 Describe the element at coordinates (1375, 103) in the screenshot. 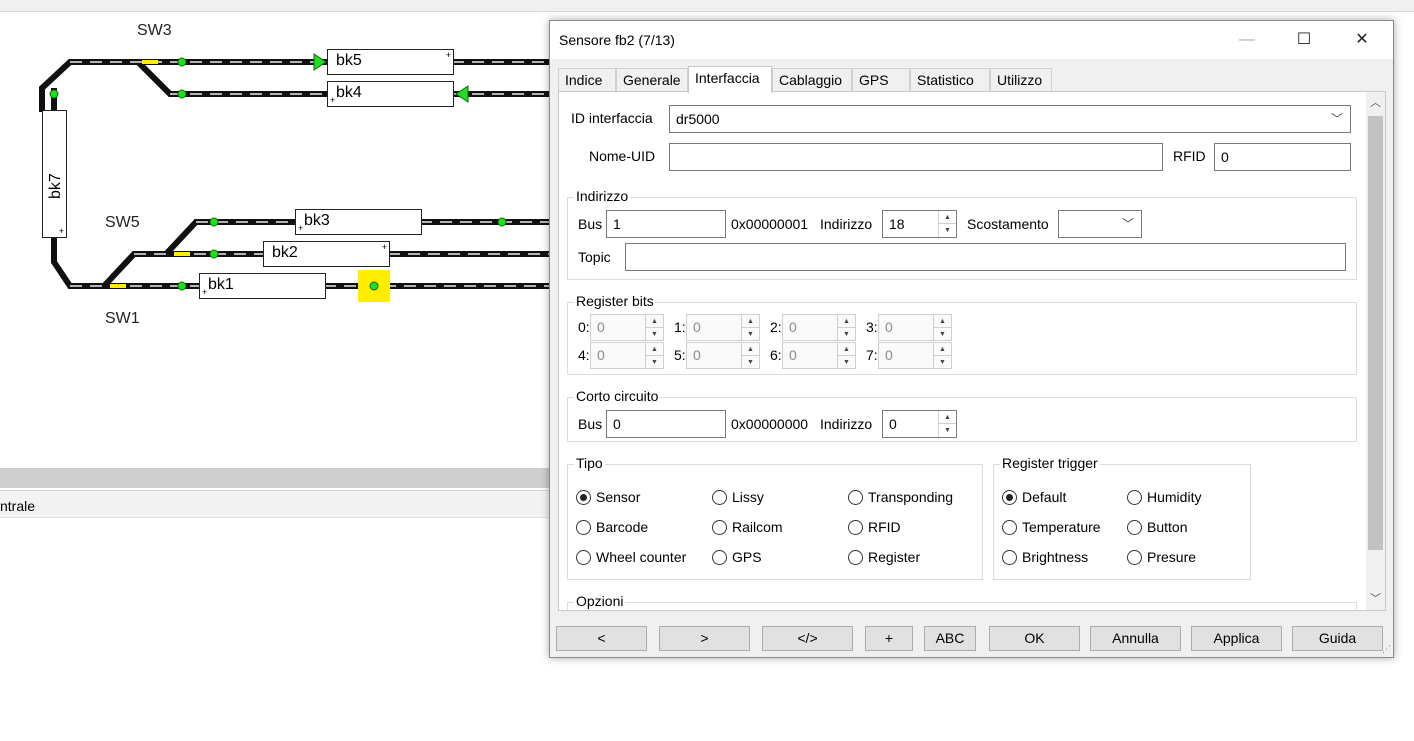

I see `scroll-up-icon: ︿` at that location.